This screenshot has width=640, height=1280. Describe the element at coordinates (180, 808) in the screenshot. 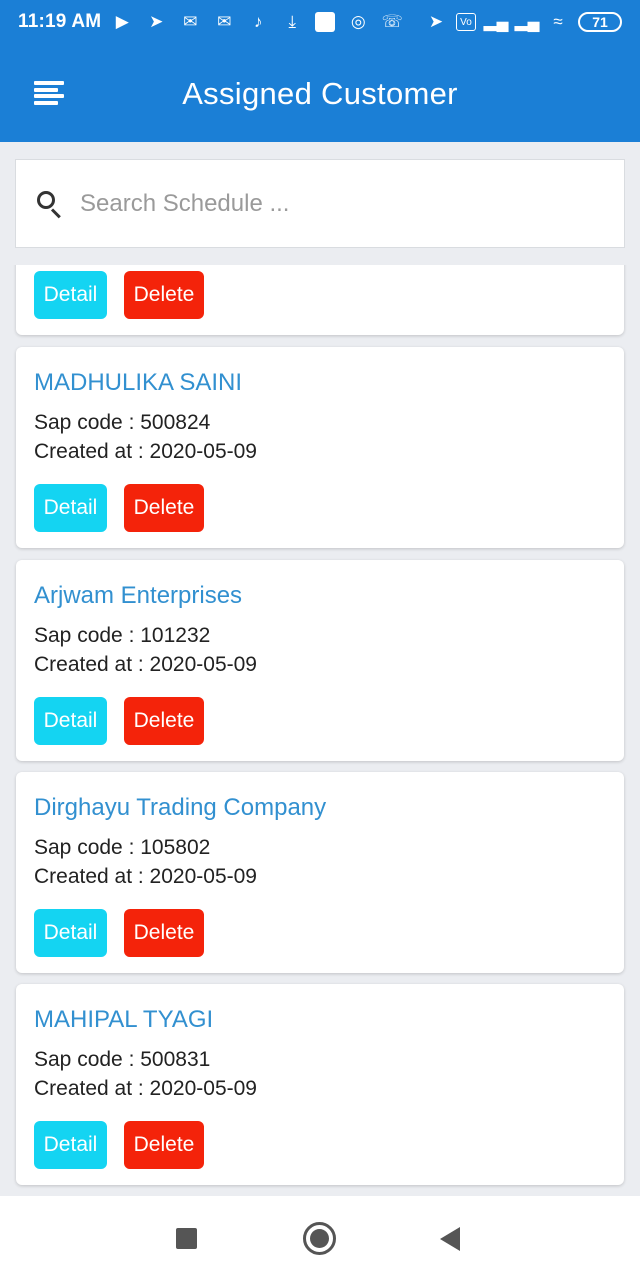

I see `customer-name: Dirghayu Trading Company` at that location.